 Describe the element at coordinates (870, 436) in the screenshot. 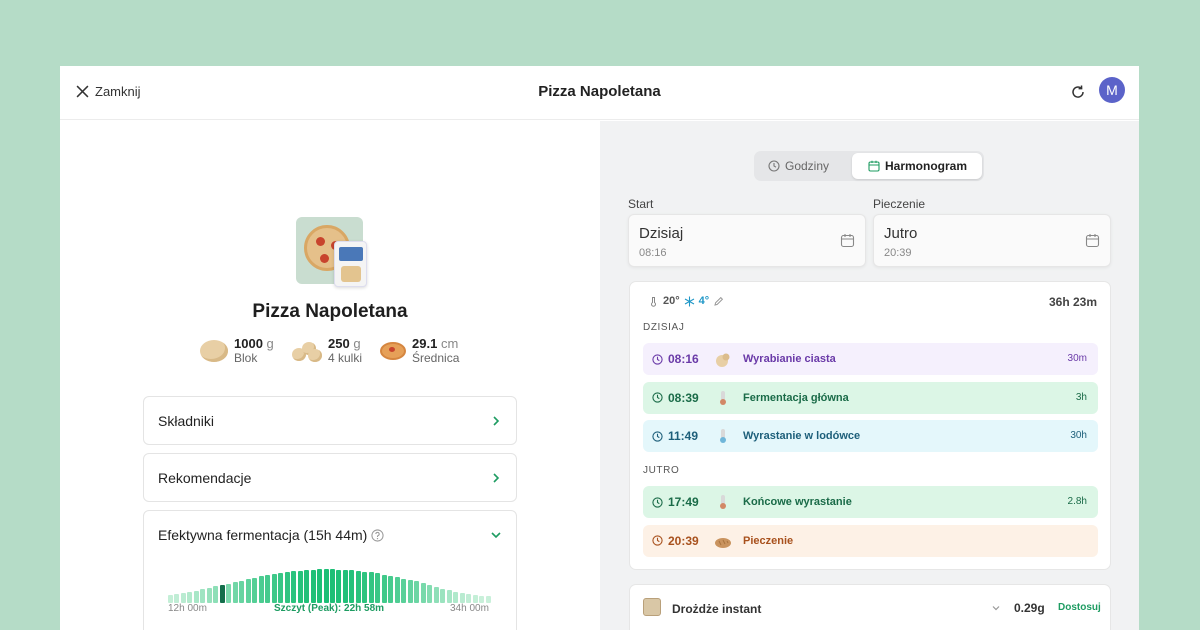

I see `schedule-step: 11:49 Wyrastanie w lodówce 30h` at that location.